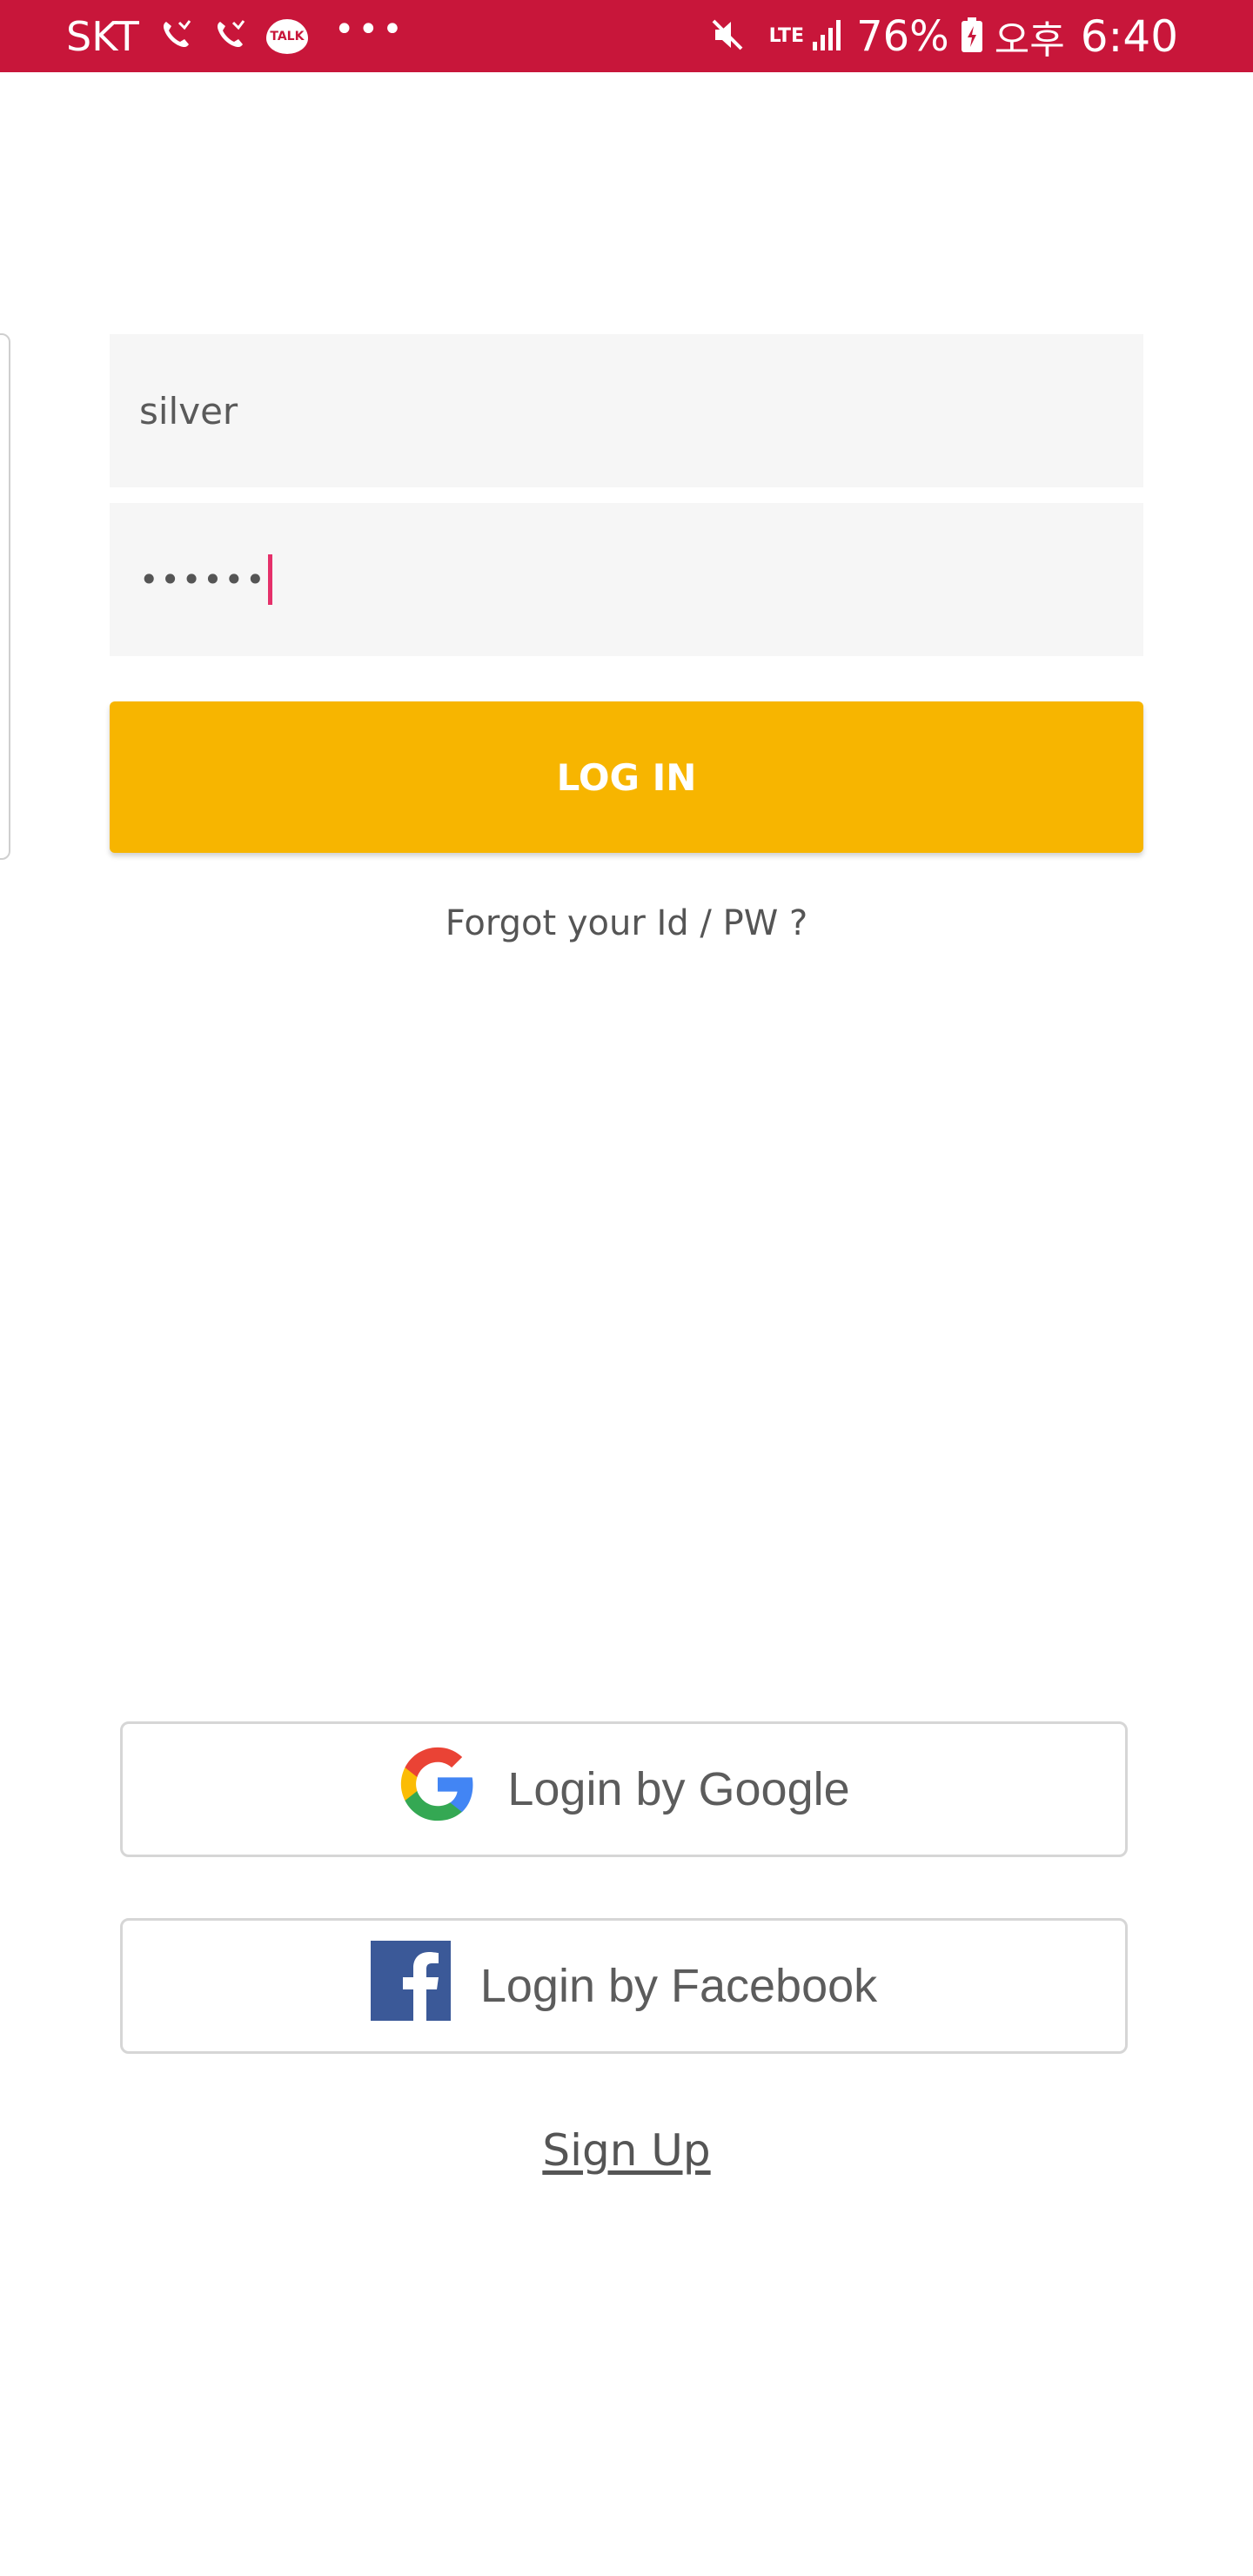 This screenshot has height=2576, width=1253. What do you see at coordinates (678, 1986) in the screenshot?
I see `facebook-login-label: Login by Facebook` at bounding box center [678, 1986].